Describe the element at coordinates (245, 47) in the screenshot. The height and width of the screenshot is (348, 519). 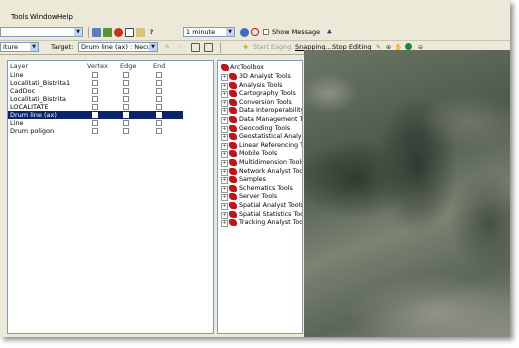
I see `start-editing-icon: ✚` at that location.